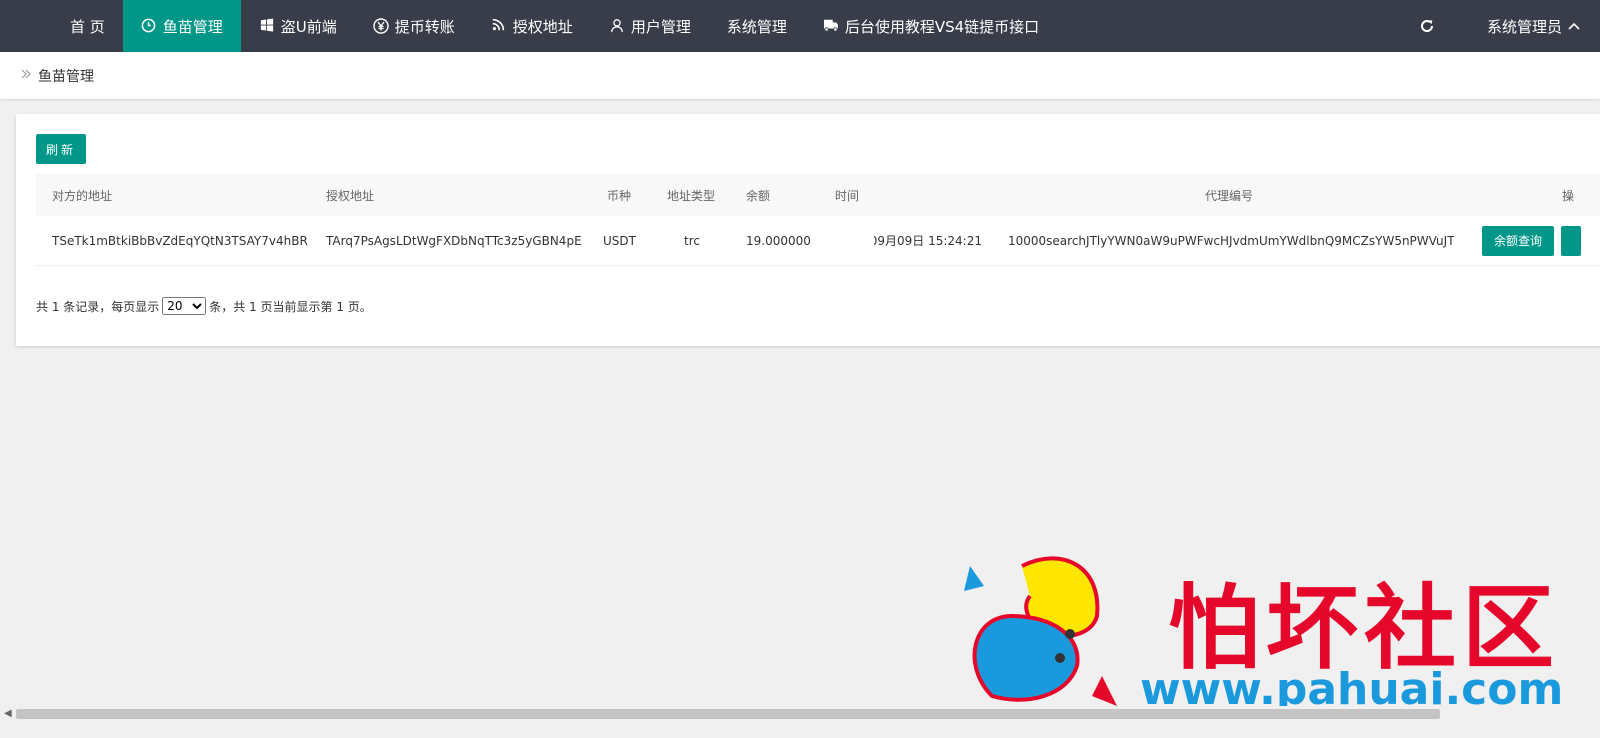 This screenshot has height=738, width=1600. Describe the element at coordinates (267, 26) in the screenshot. I see `windows-icon` at that location.